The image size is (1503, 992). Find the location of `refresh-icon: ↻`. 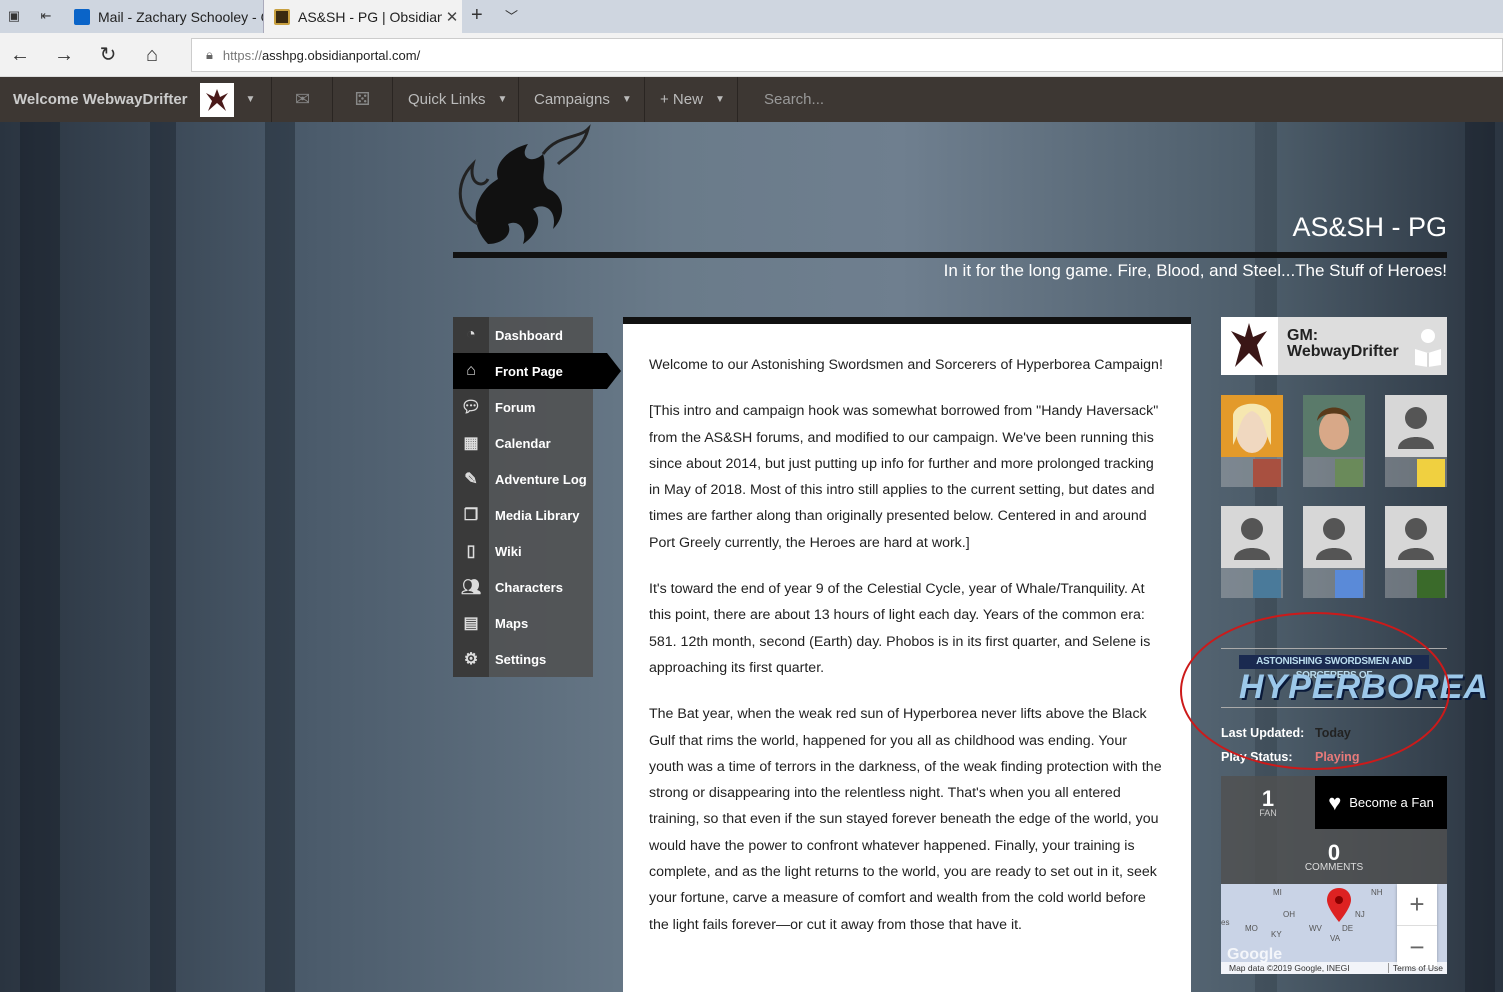

refresh-icon: ↻ is located at coordinates (108, 55).